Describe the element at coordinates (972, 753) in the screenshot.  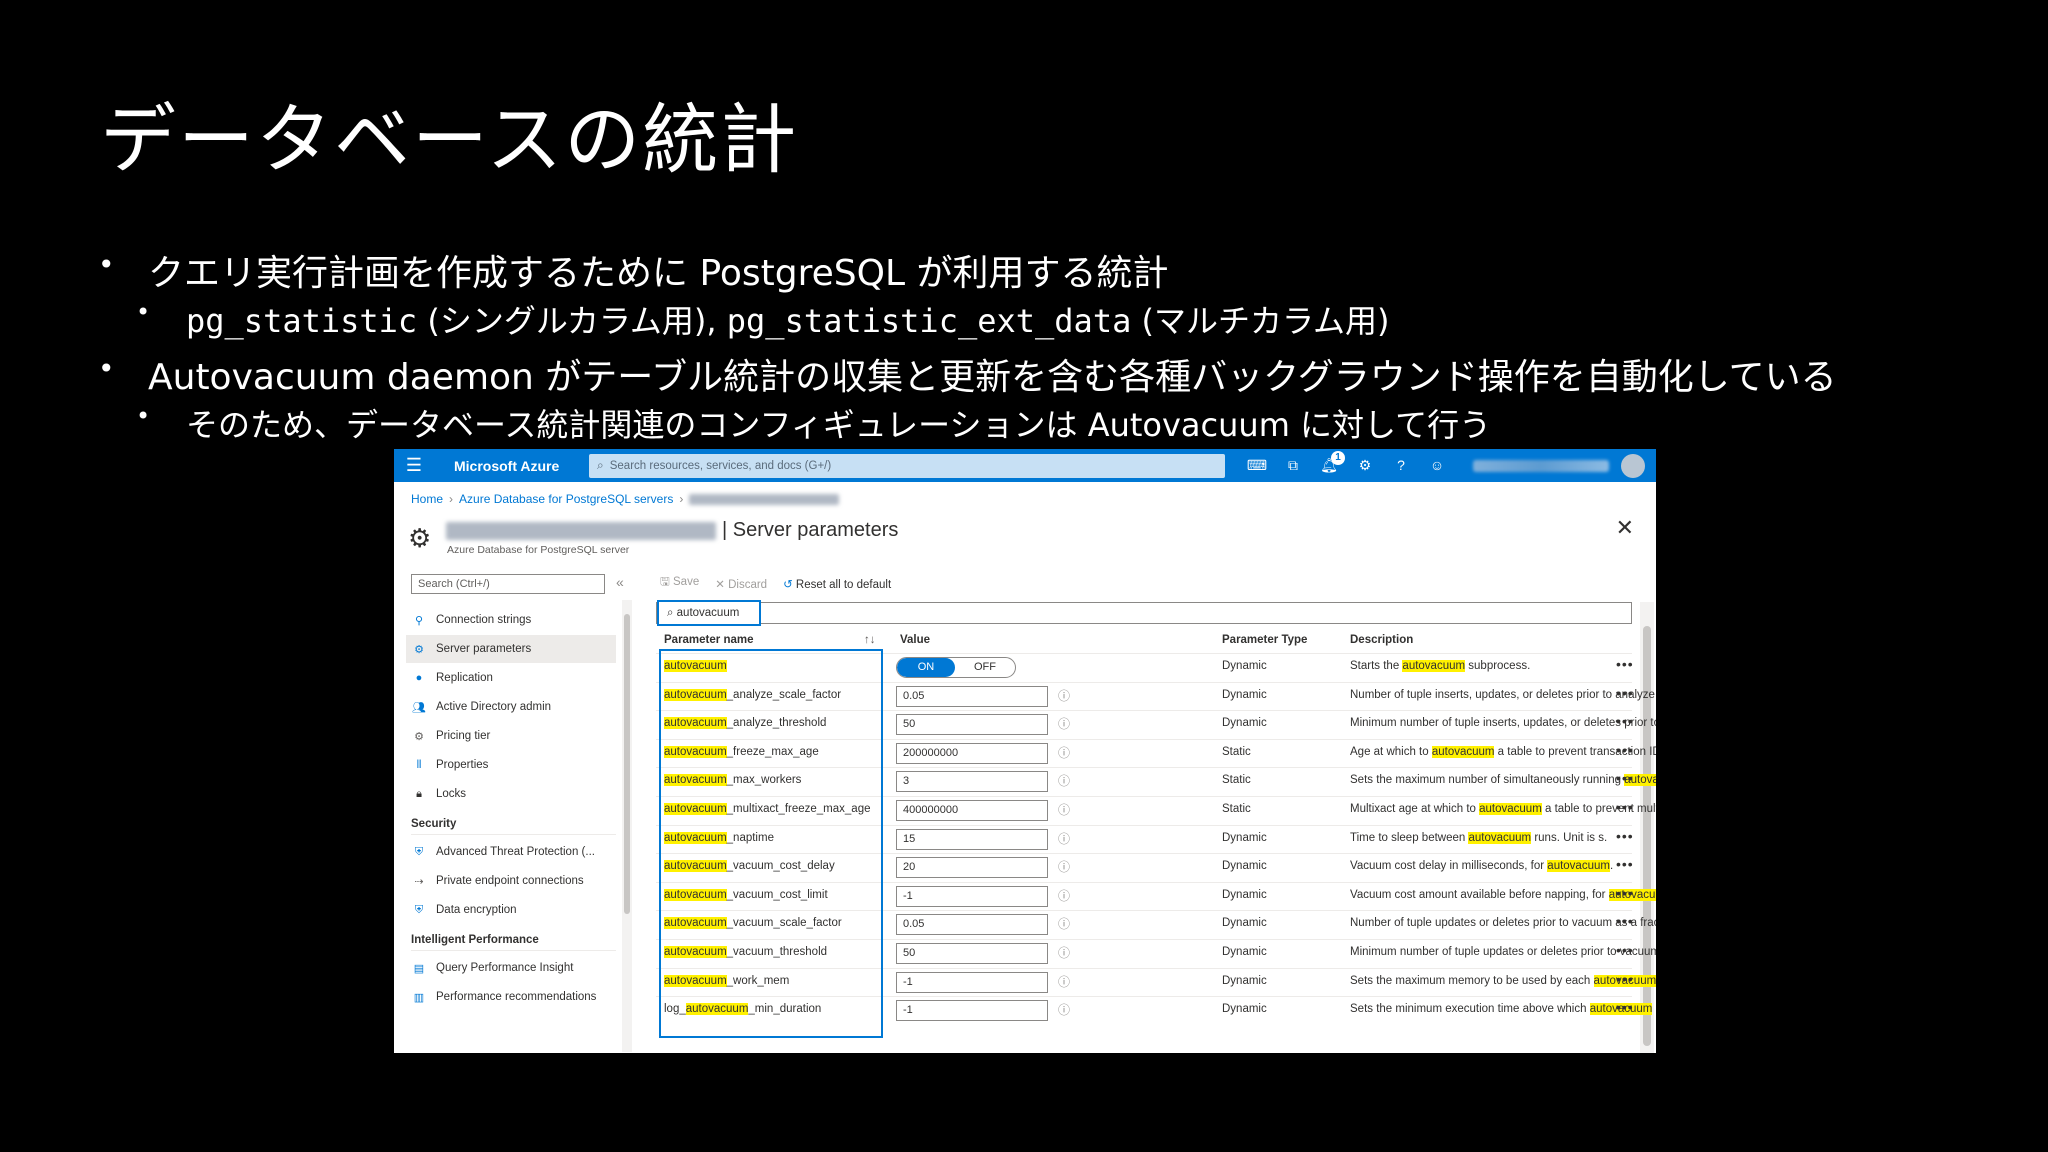
I see `parameter-value-input: 200000000` at that location.